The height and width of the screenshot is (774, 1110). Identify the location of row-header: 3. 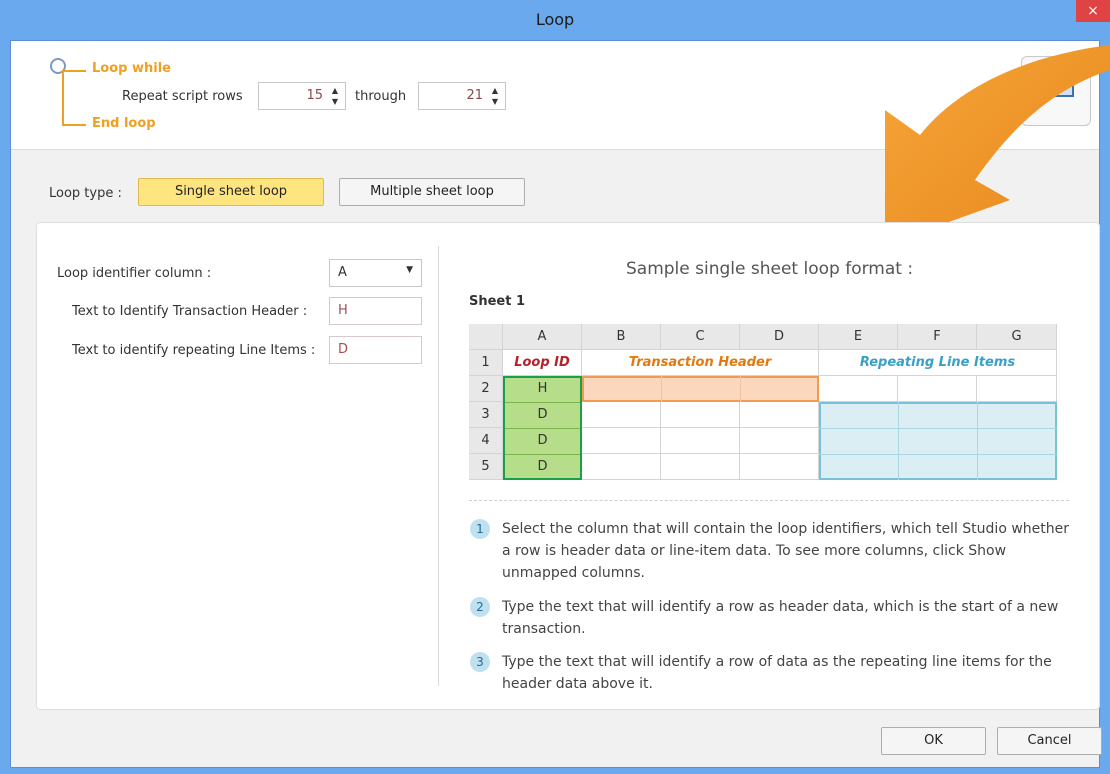
(486, 415).